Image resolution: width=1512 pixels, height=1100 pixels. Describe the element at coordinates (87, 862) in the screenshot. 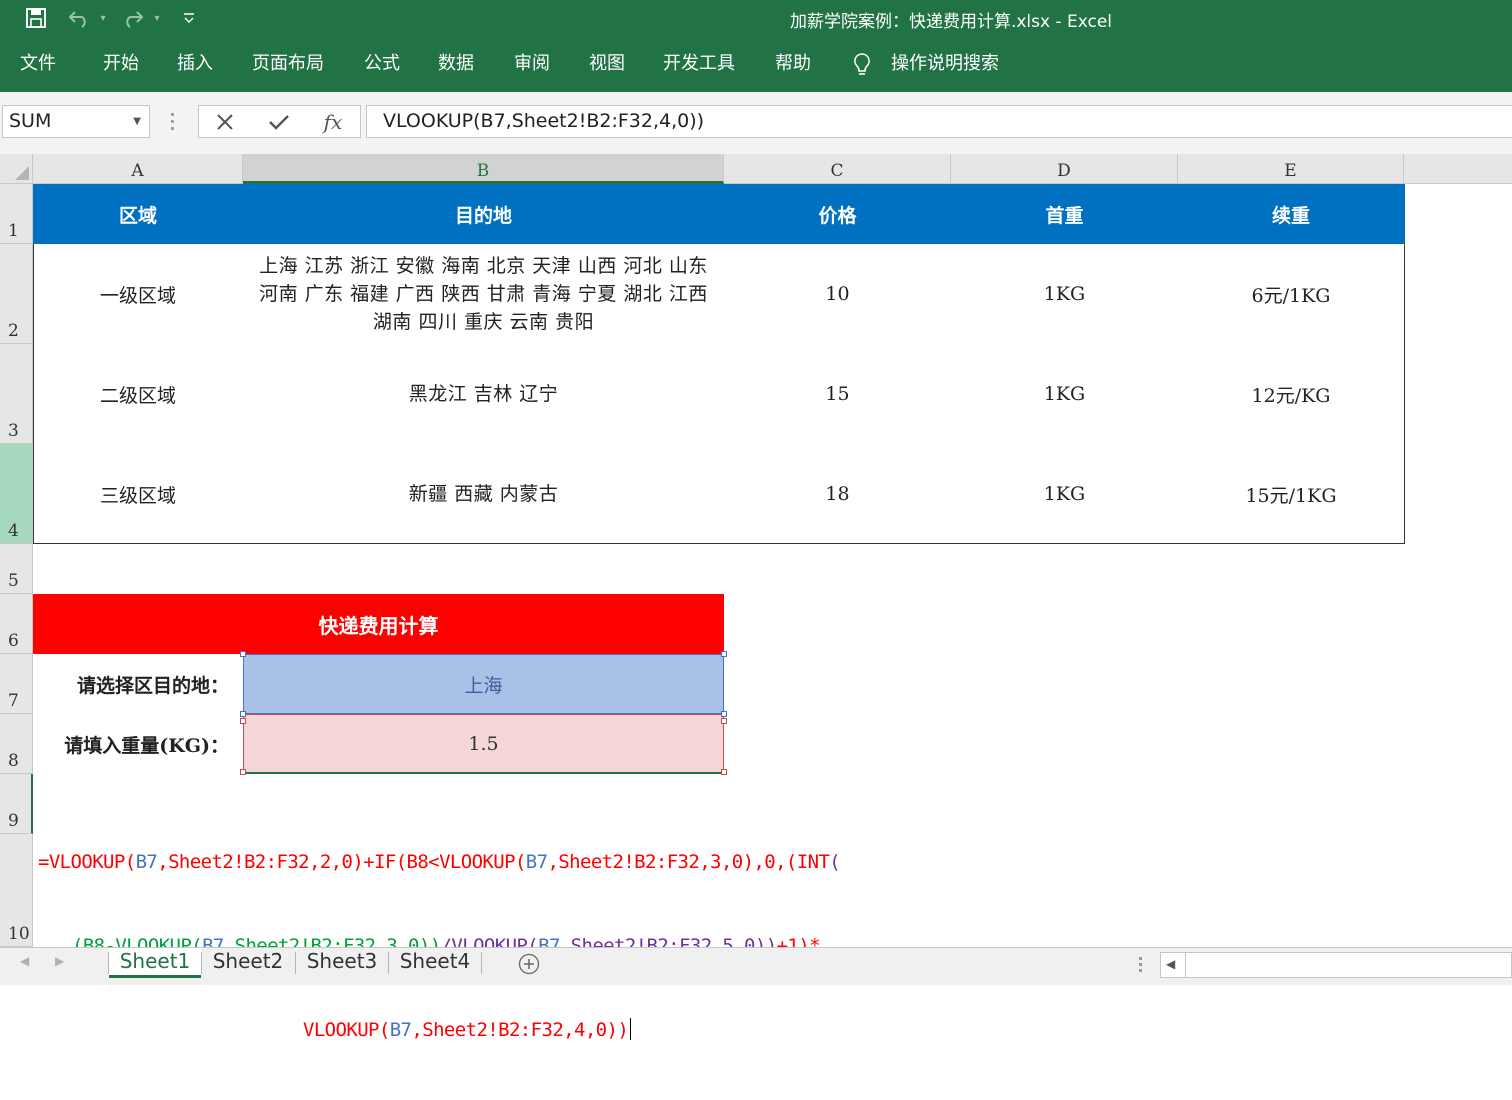

I see `formula-token: =VLOOKUP(` at that location.